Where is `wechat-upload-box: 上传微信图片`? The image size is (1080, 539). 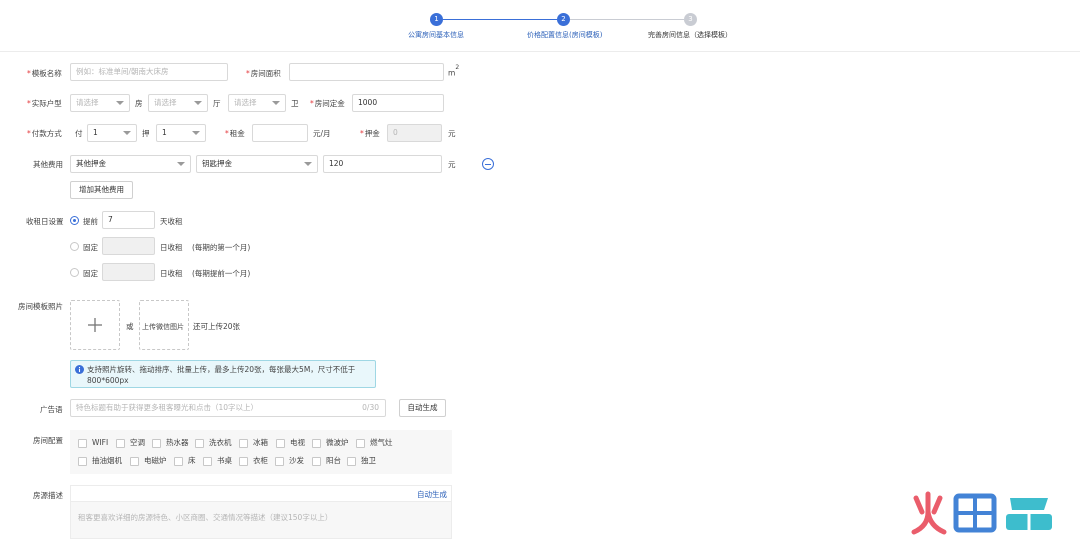
wechat-upload-box: 上传微信图片 is located at coordinates (164, 325).